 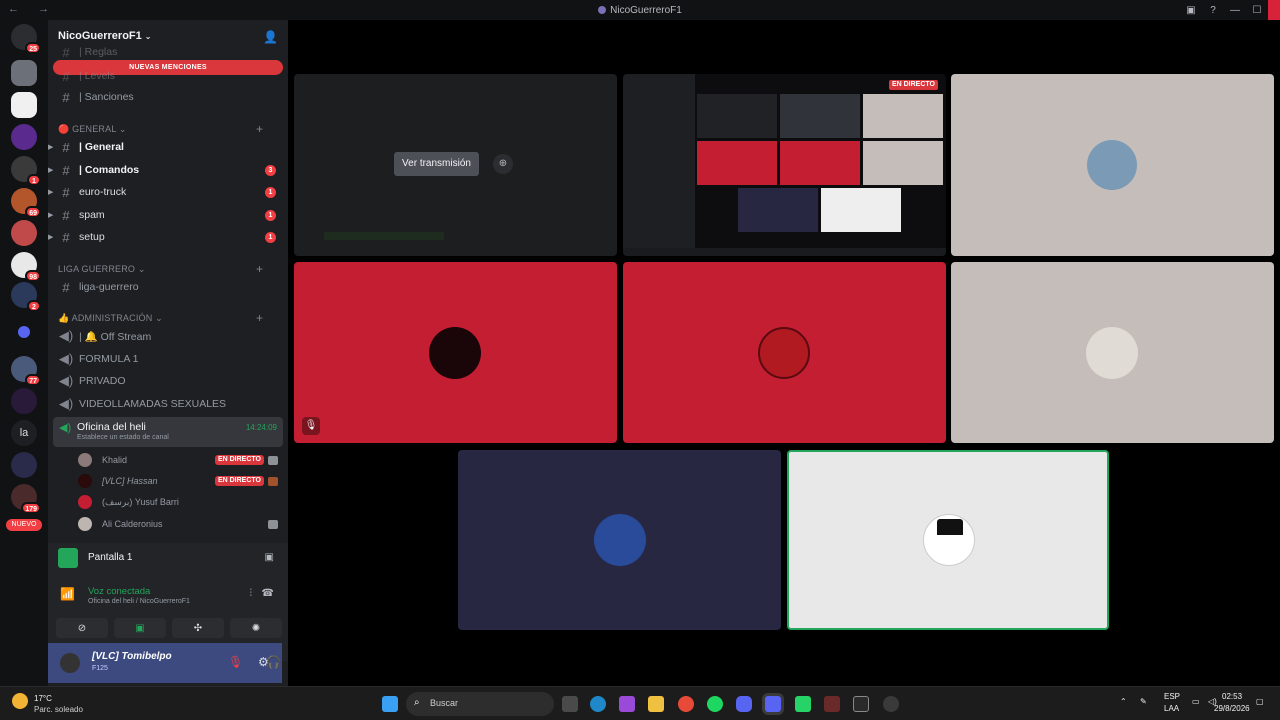 What do you see at coordinates (263, 662) in the screenshot?
I see `settings-icon: ⚙` at bounding box center [263, 662].